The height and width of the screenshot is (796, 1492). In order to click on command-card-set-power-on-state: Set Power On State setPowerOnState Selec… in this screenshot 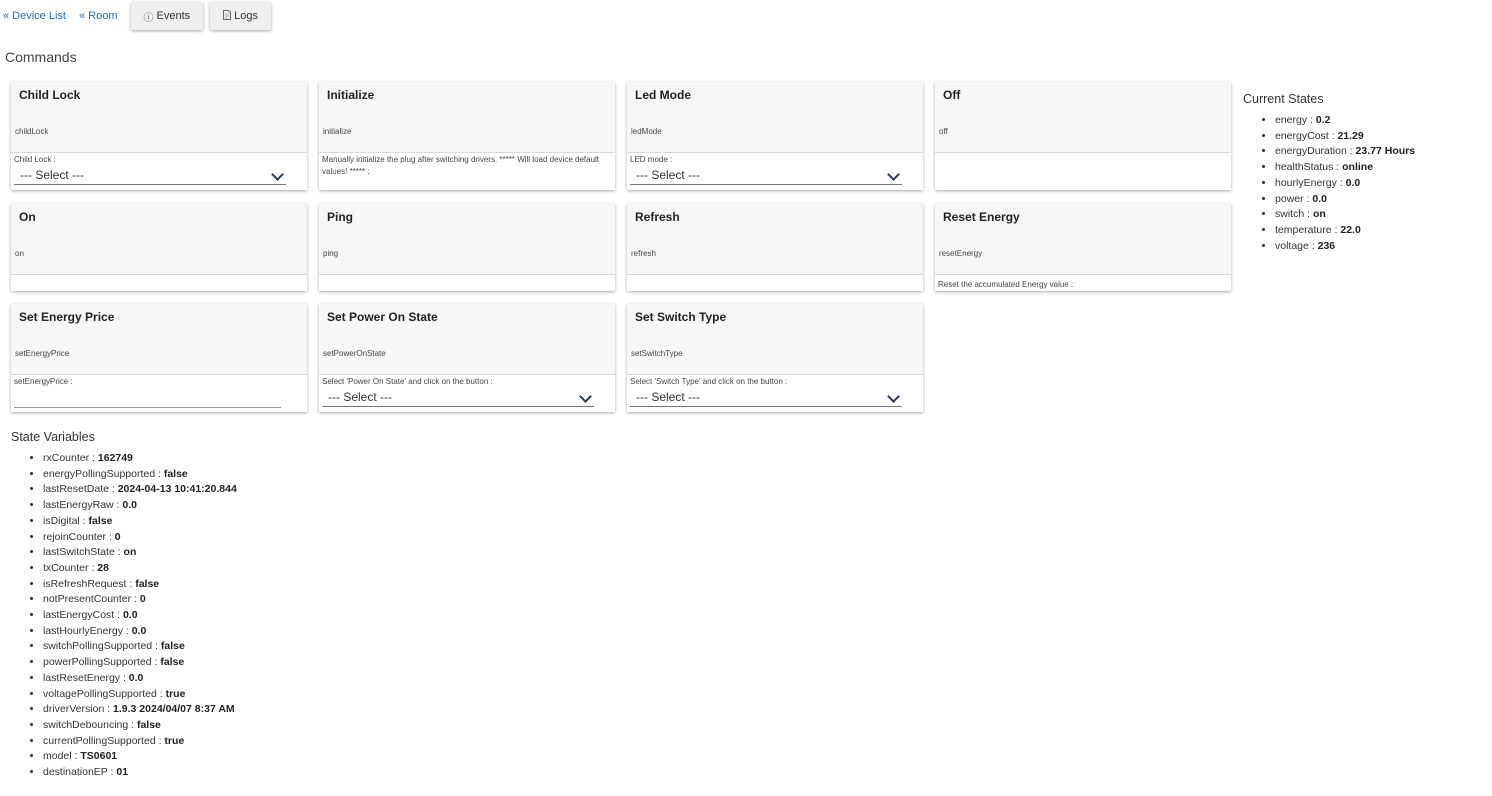, I will do `click(467, 358)`.